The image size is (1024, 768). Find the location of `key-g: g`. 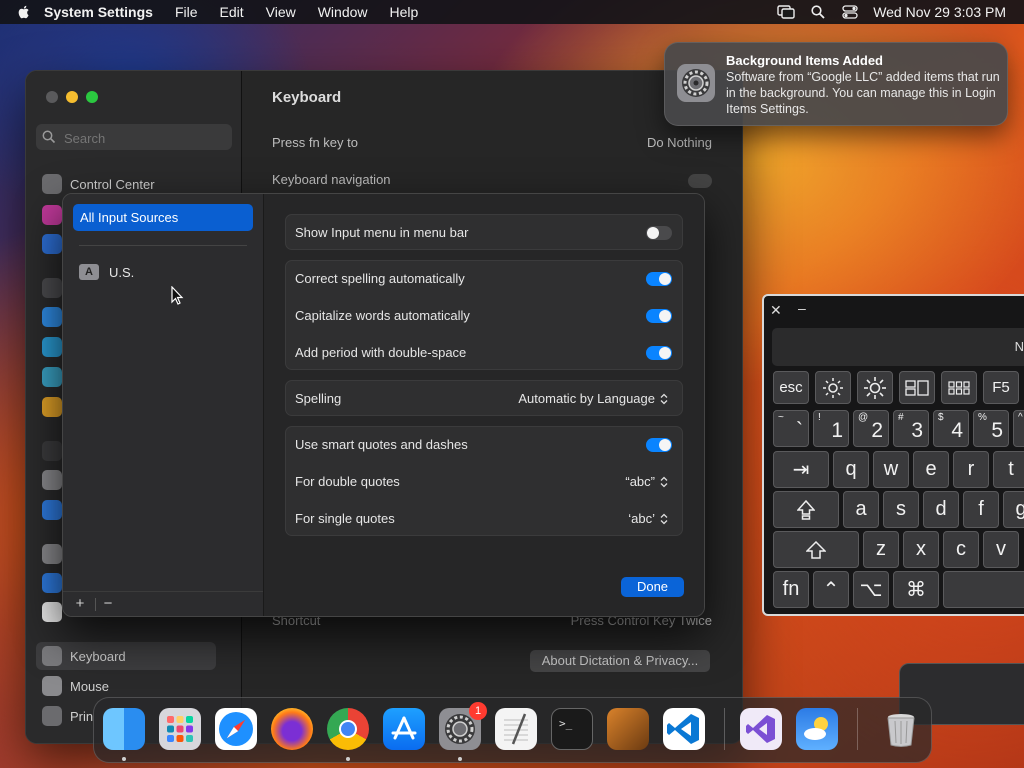

key-g: g is located at coordinates (1013, 509).